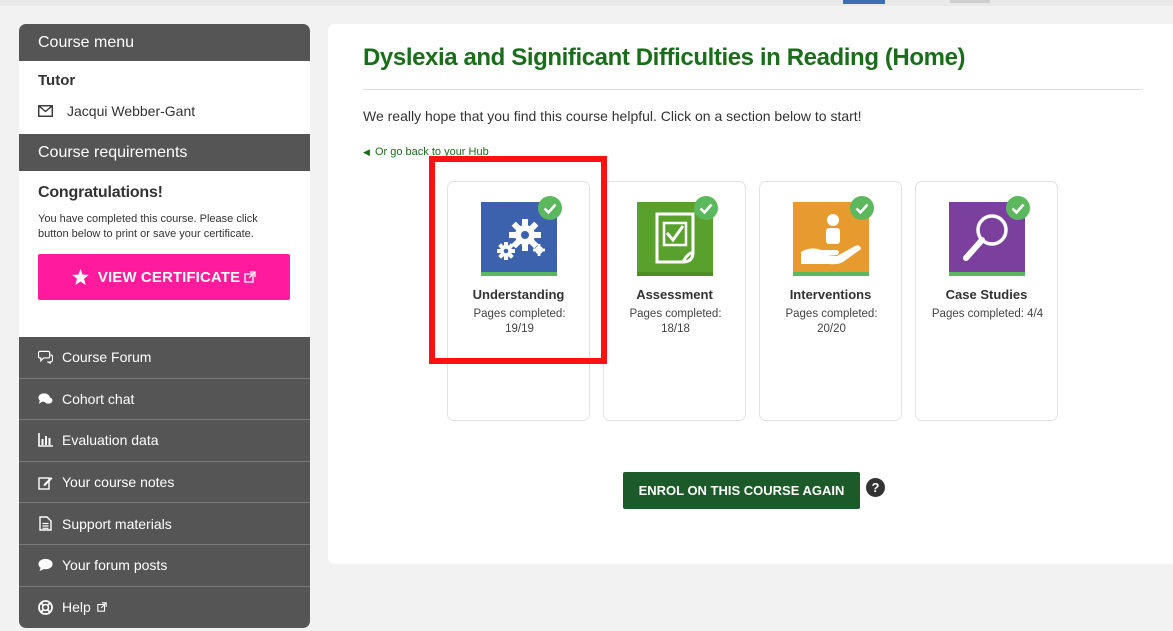 Image resolution: width=1173 pixels, height=631 pixels. What do you see at coordinates (164, 399) in the screenshot?
I see `sidebar-item-cohort-chat: Cohort chat` at bounding box center [164, 399].